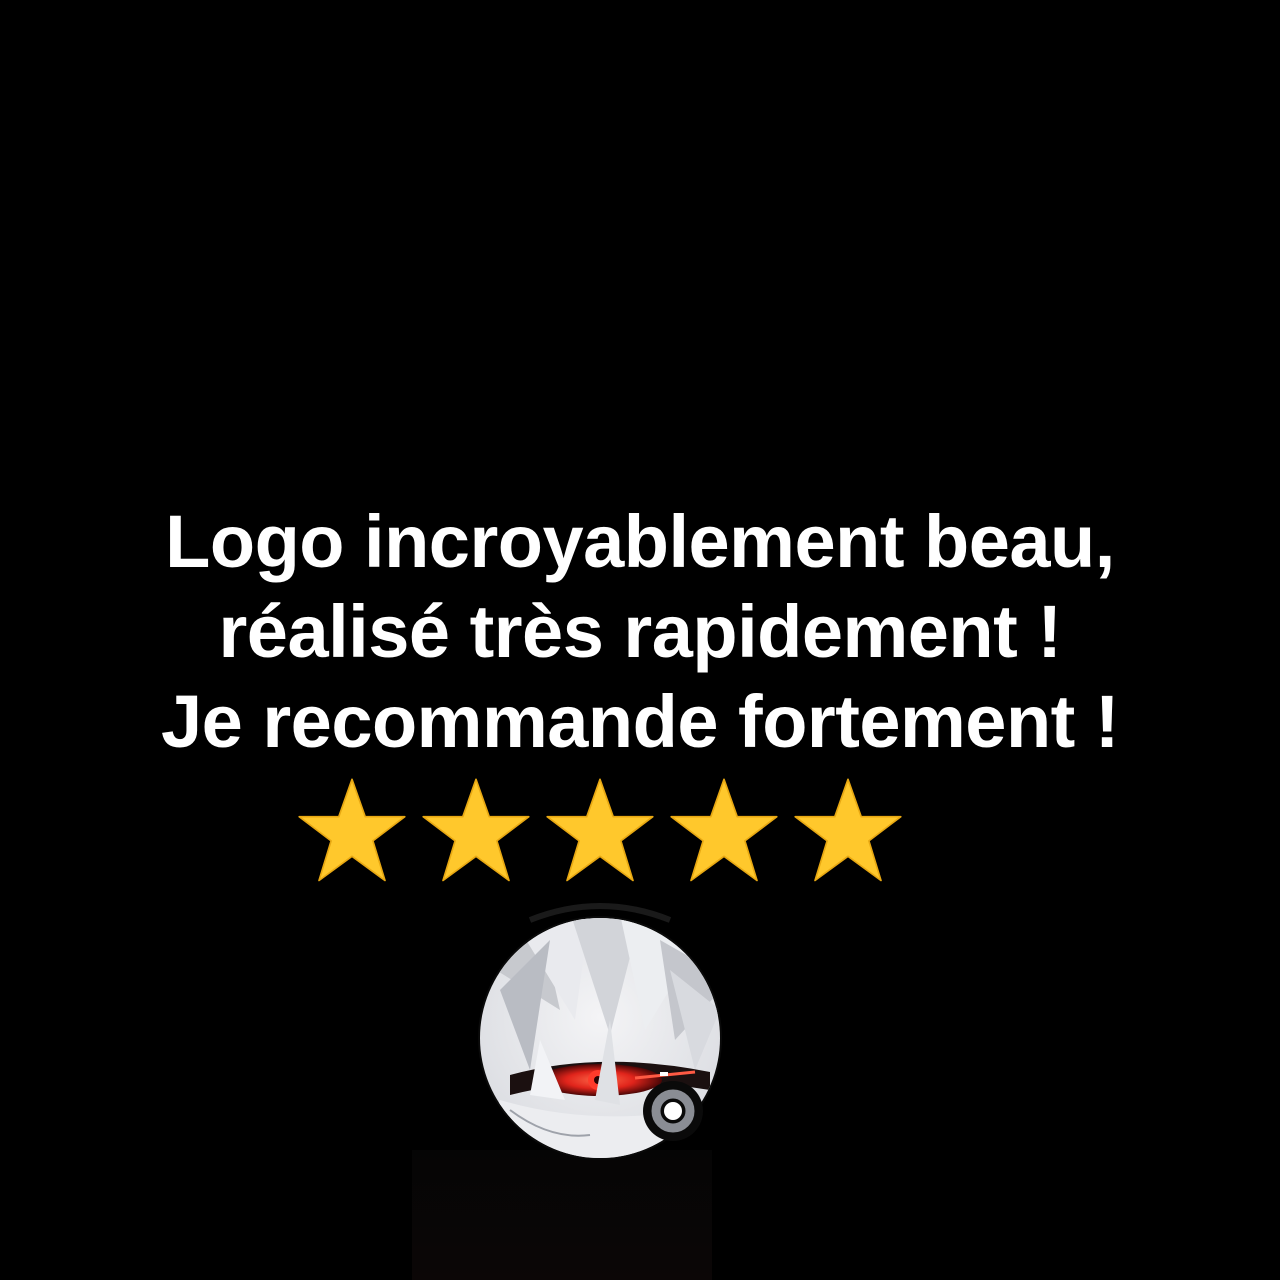 This screenshot has height=1280, width=1280. What do you see at coordinates (600, 1030) in the screenshot?
I see `reviewer-avatar` at bounding box center [600, 1030].